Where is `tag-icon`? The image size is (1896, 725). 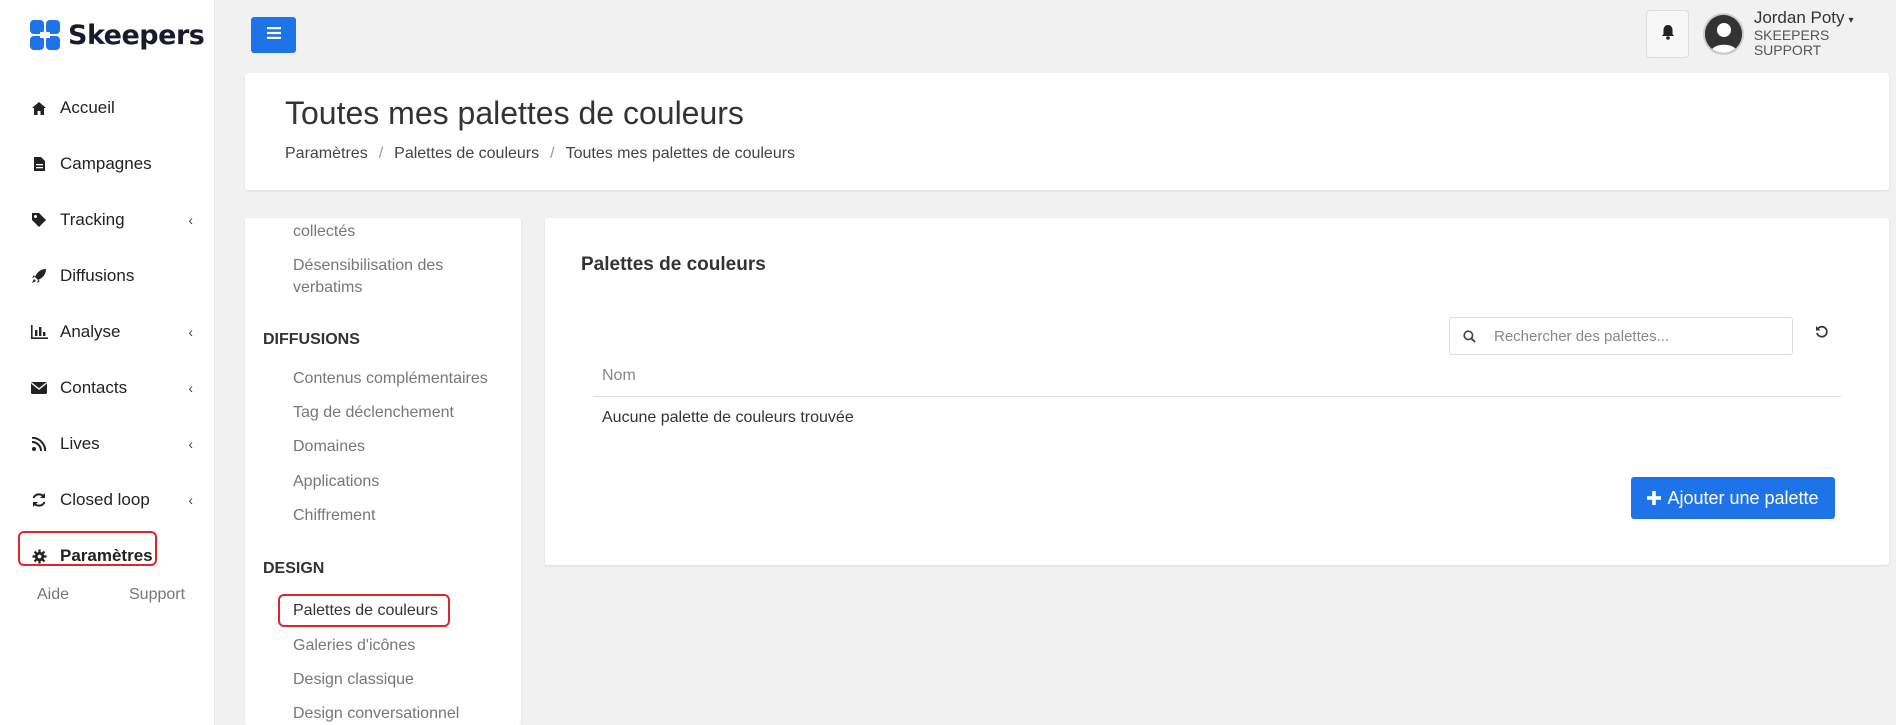
tag-icon is located at coordinates (39, 220).